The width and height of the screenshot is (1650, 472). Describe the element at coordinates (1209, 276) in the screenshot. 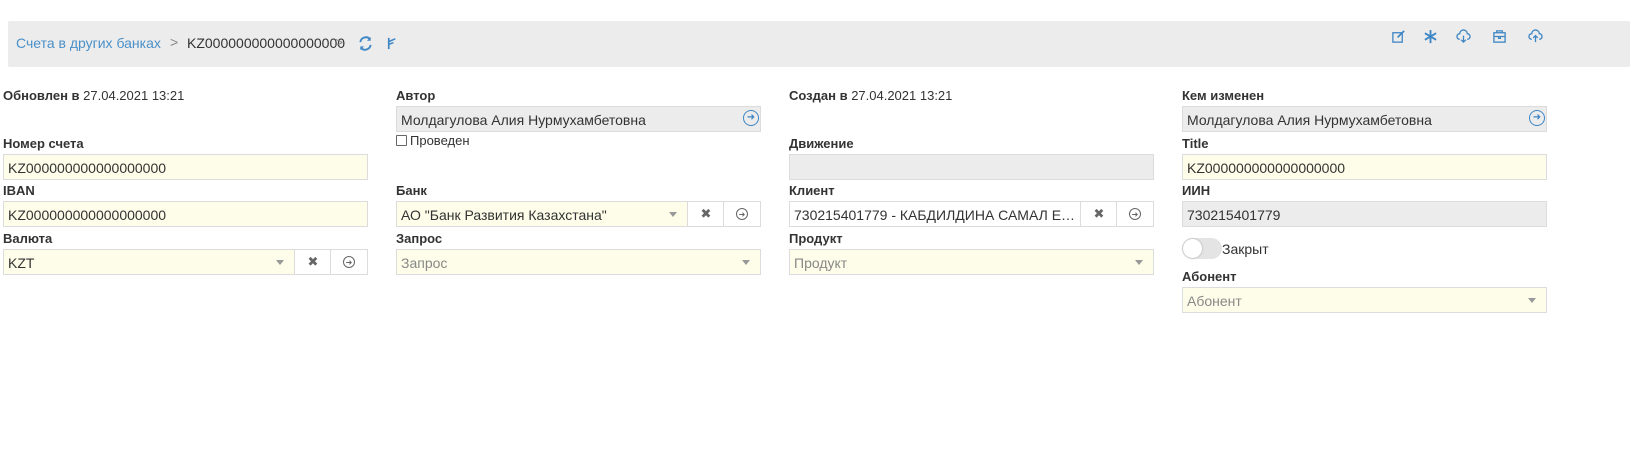

I see `subscriber-label: Абонент` at that location.